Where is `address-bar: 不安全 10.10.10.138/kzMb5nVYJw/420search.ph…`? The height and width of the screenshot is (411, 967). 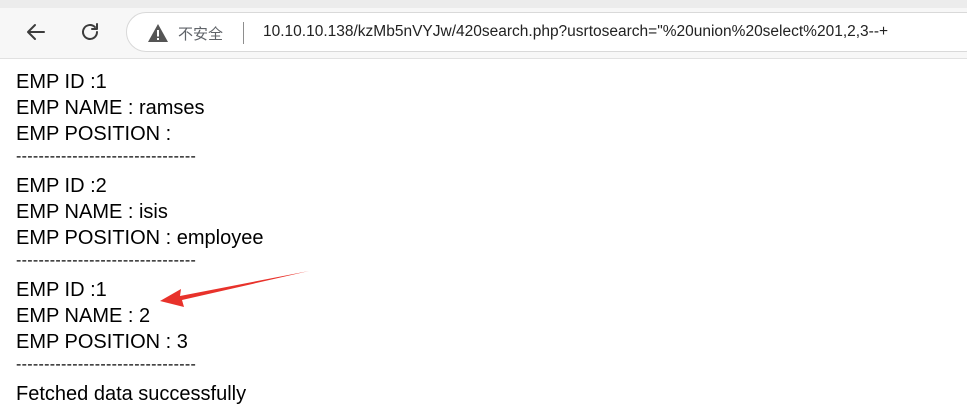 address-bar: 不安全 10.10.10.138/kzMb5nVYJw/420search.ph… is located at coordinates (546, 32).